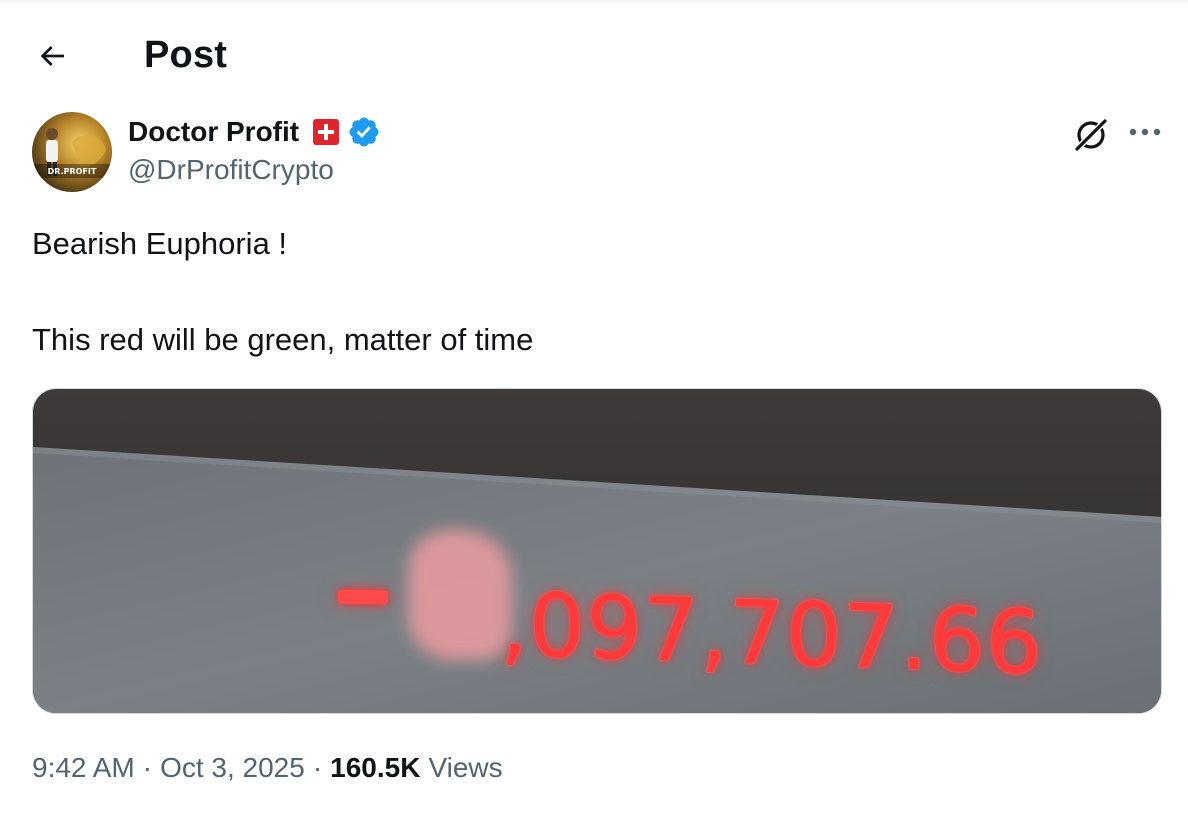 This screenshot has height=818, width=1188. Describe the element at coordinates (465, 767) in the screenshot. I see `views-label: Views` at that location.